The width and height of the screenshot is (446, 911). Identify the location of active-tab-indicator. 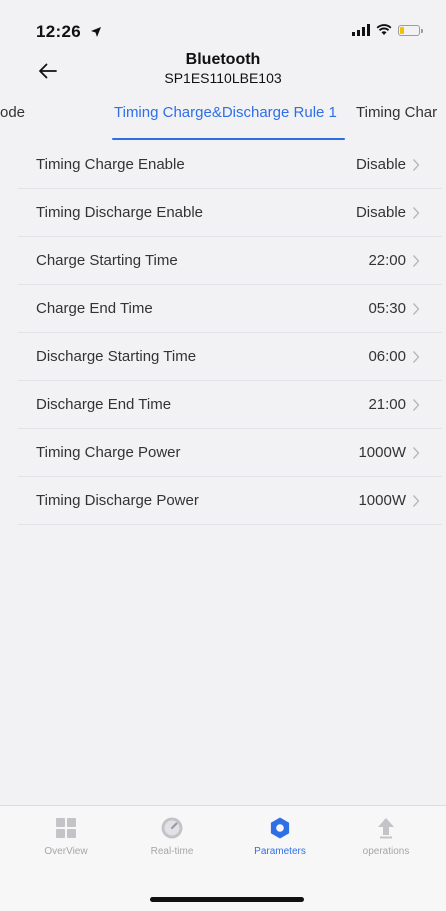
(228, 139).